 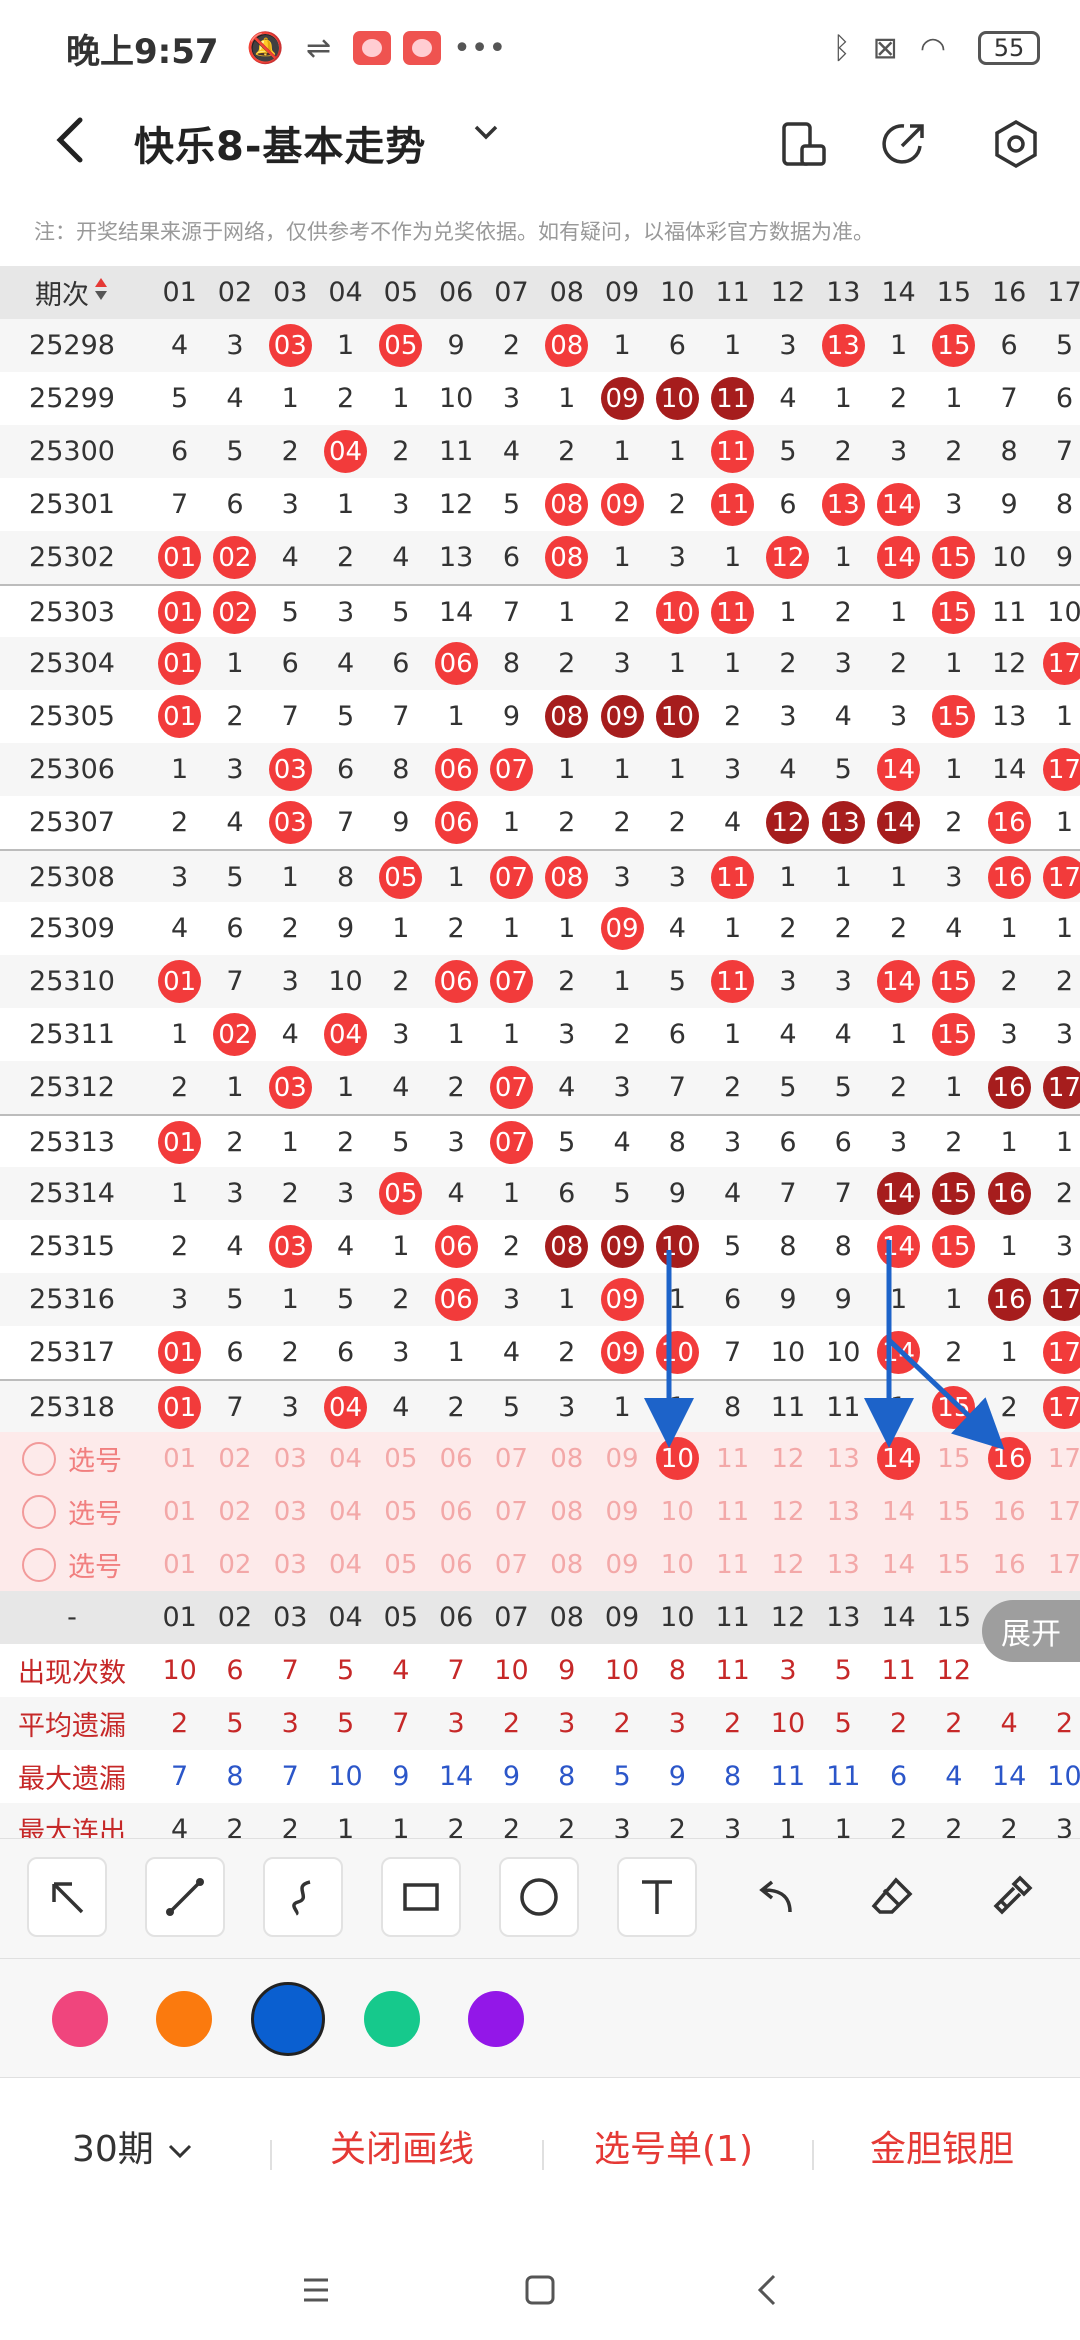 What do you see at coordinates (673, 2146) in the screenshot?
I see `select-list-button: 选号单(1)` at bounding box center [673, 2146].